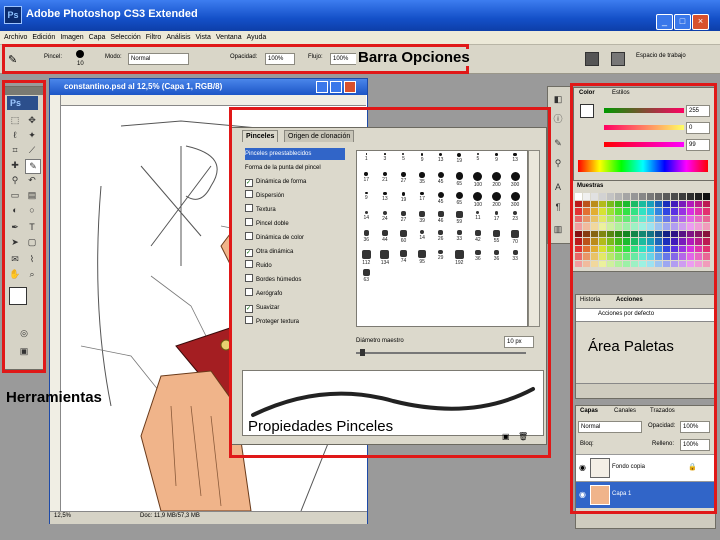  Describe the element at coordinates (97, 37) in the screenshot. I see `menu-capa: Capa` at that location.